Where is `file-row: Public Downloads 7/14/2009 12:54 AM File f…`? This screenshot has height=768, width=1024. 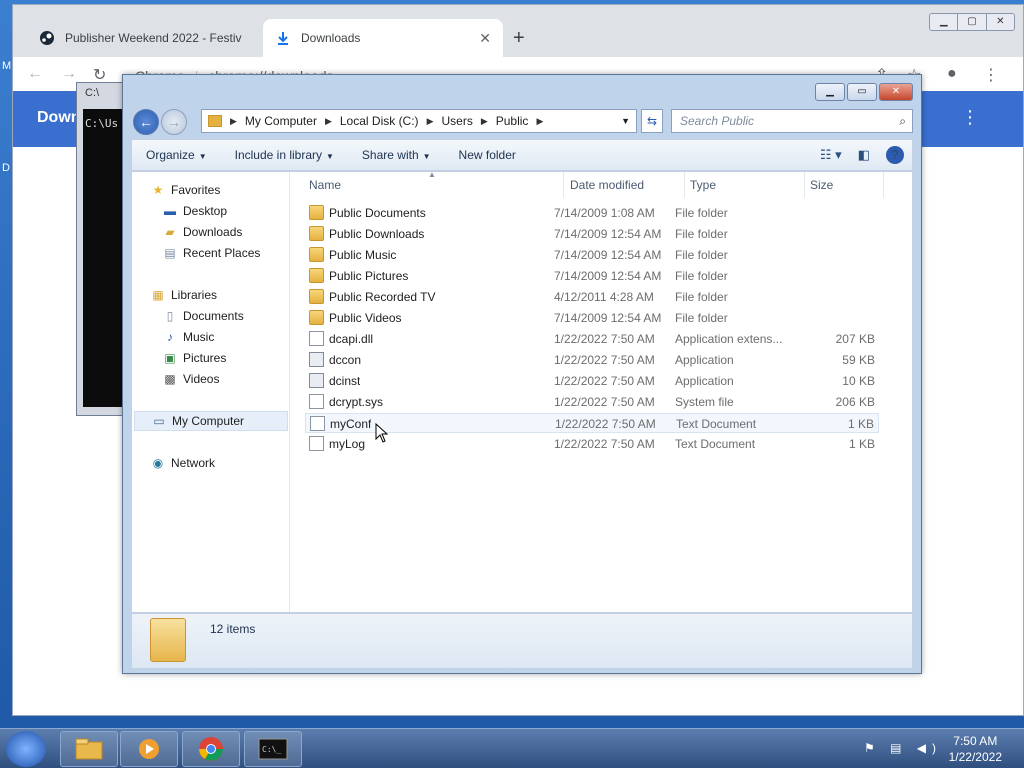
file-row: Public Downloads 7/14/2009 12:54 AM File f… is located at coordinates (592, 234).